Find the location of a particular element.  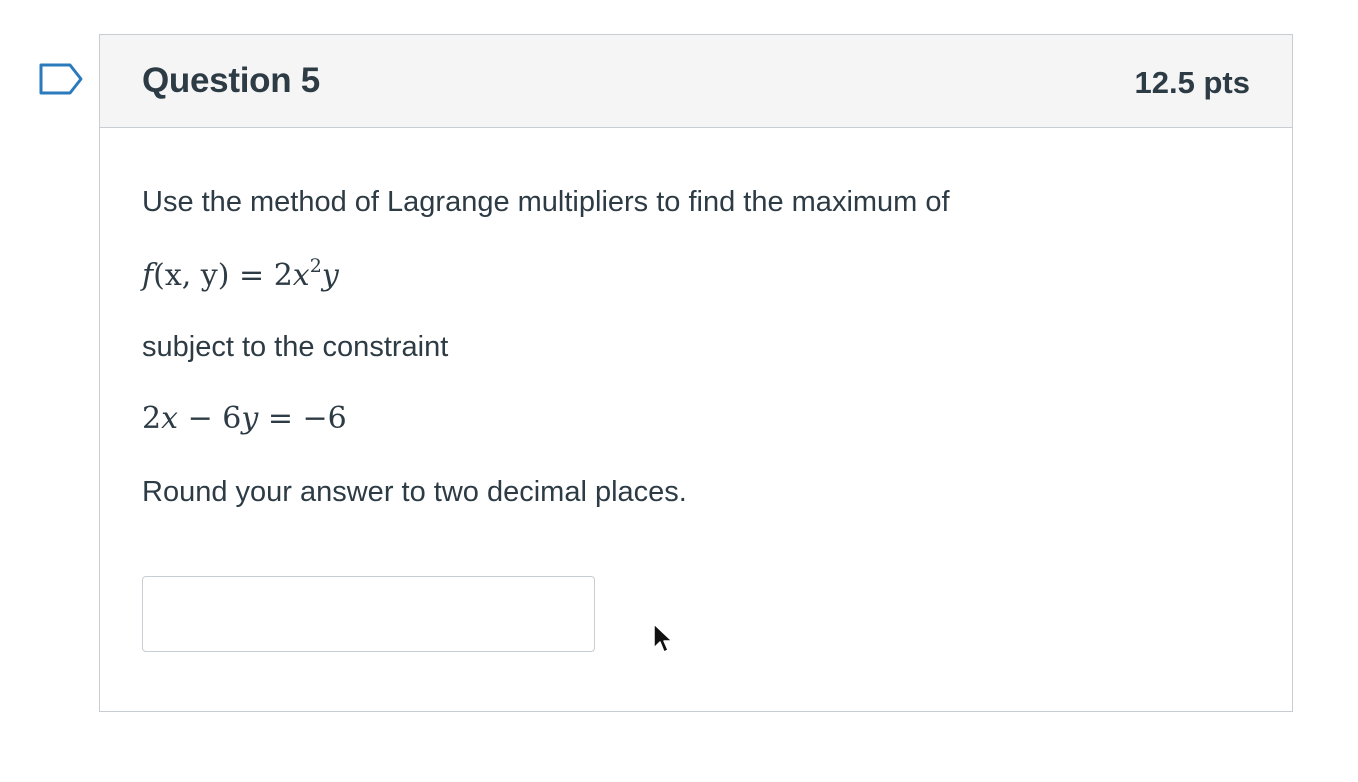

mouse-pointer-icon is located at coordinates (663, 639).